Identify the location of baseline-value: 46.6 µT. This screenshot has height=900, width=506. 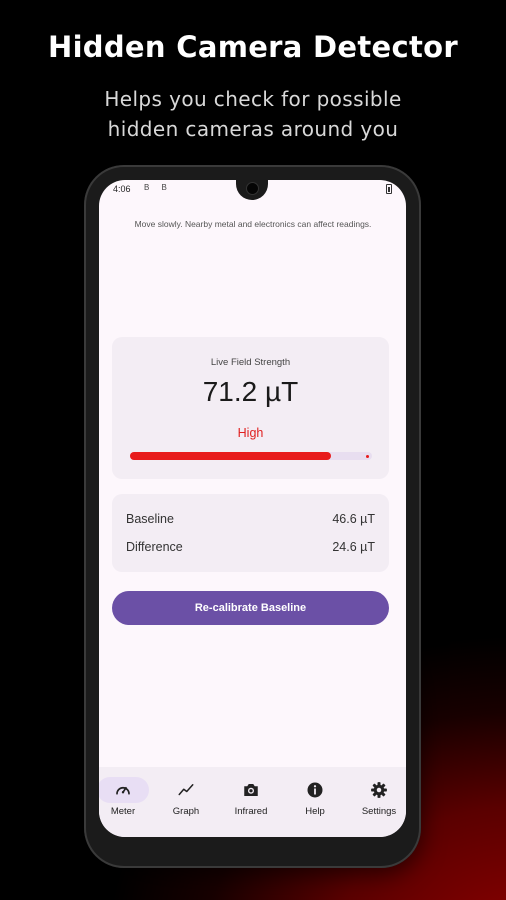
(353, 519).